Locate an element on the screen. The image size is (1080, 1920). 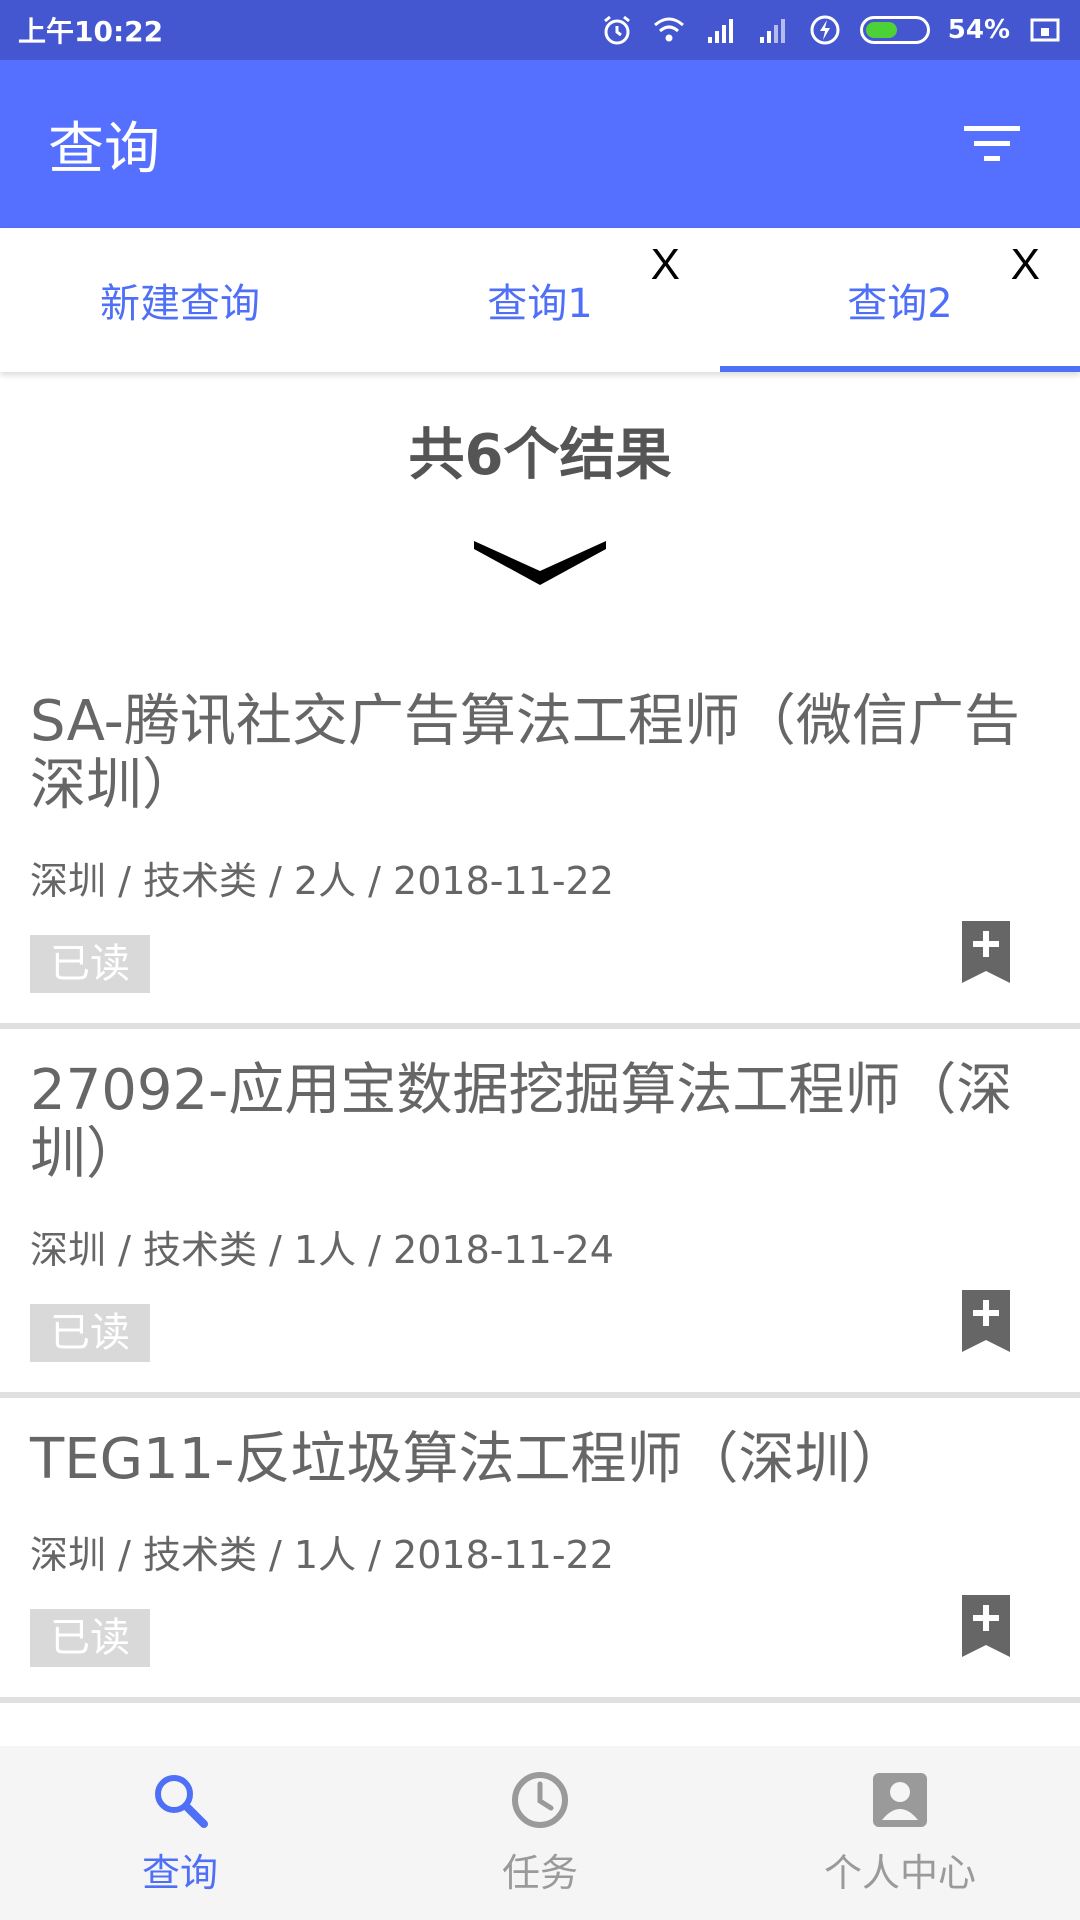
status-icons: 54% is located at coordinates (831, 30).